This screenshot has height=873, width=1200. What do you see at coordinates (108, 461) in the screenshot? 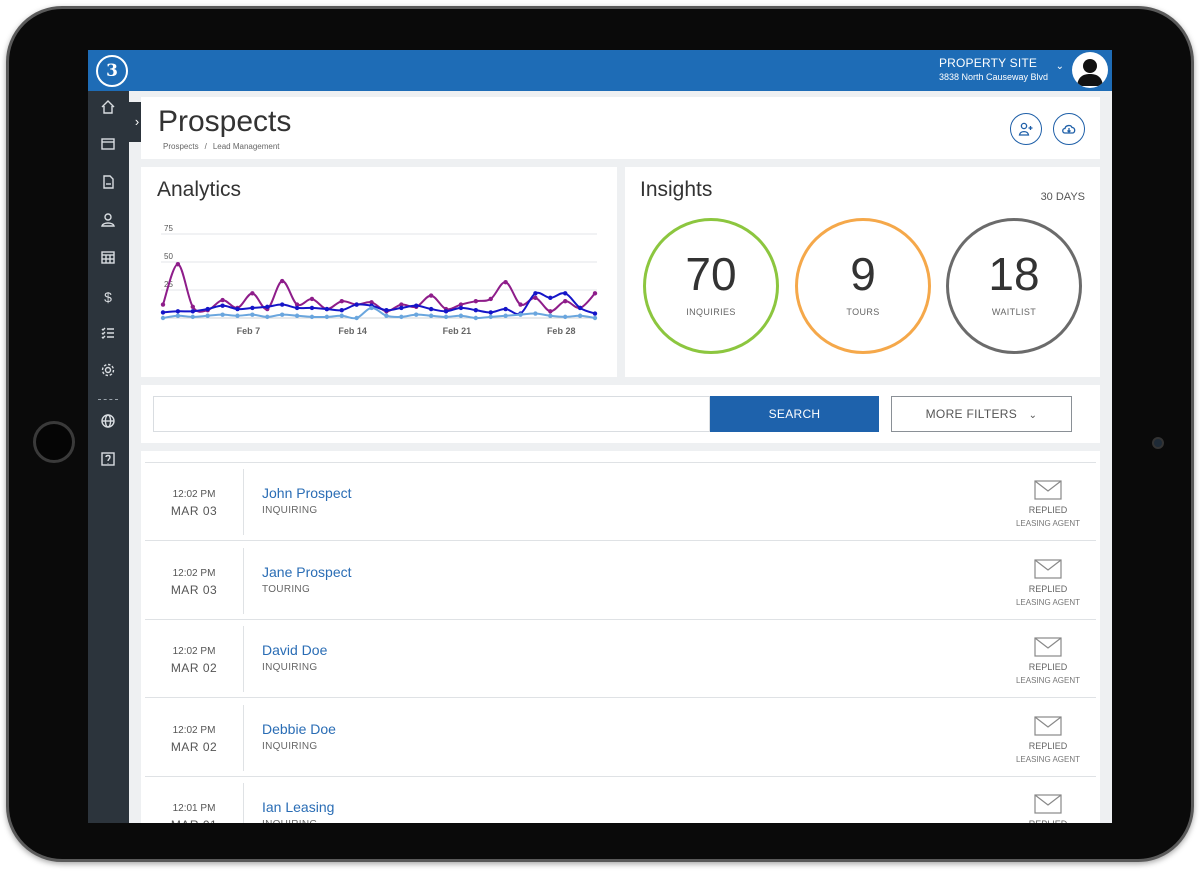
I see `help-icon` at bounding box center [108, 461].